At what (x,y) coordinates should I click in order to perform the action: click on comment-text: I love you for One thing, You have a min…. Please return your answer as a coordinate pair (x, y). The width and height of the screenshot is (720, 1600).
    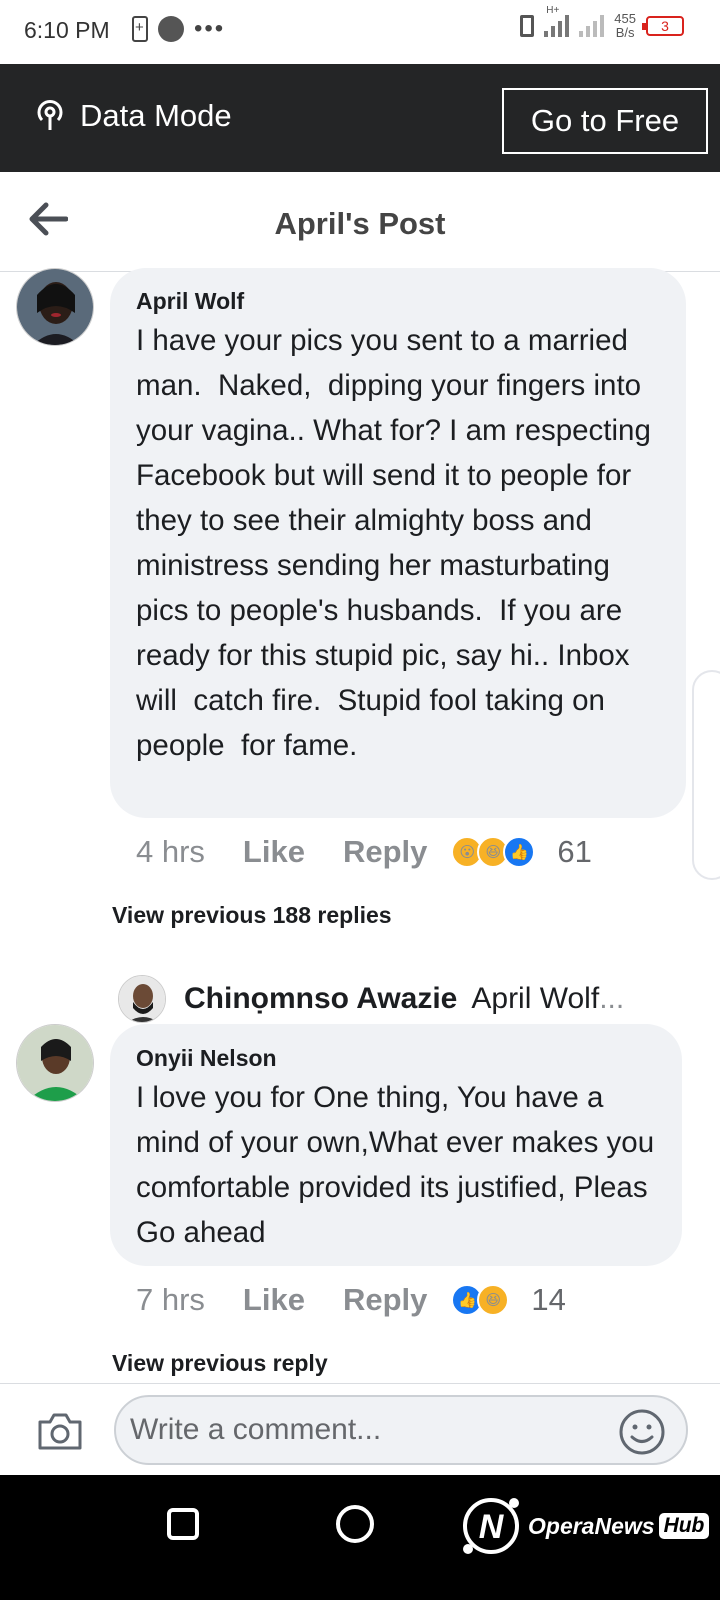
    Looking at the image, I should click on (399, 1165).